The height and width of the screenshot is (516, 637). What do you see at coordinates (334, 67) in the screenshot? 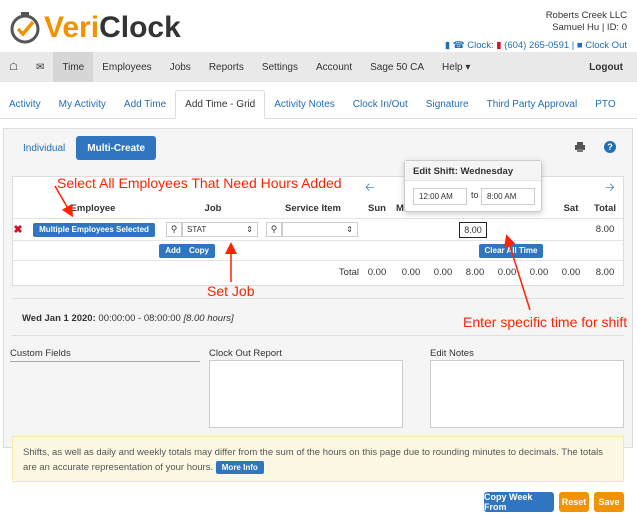
I see `nav-account: Account` at bounding box center [334, 67].